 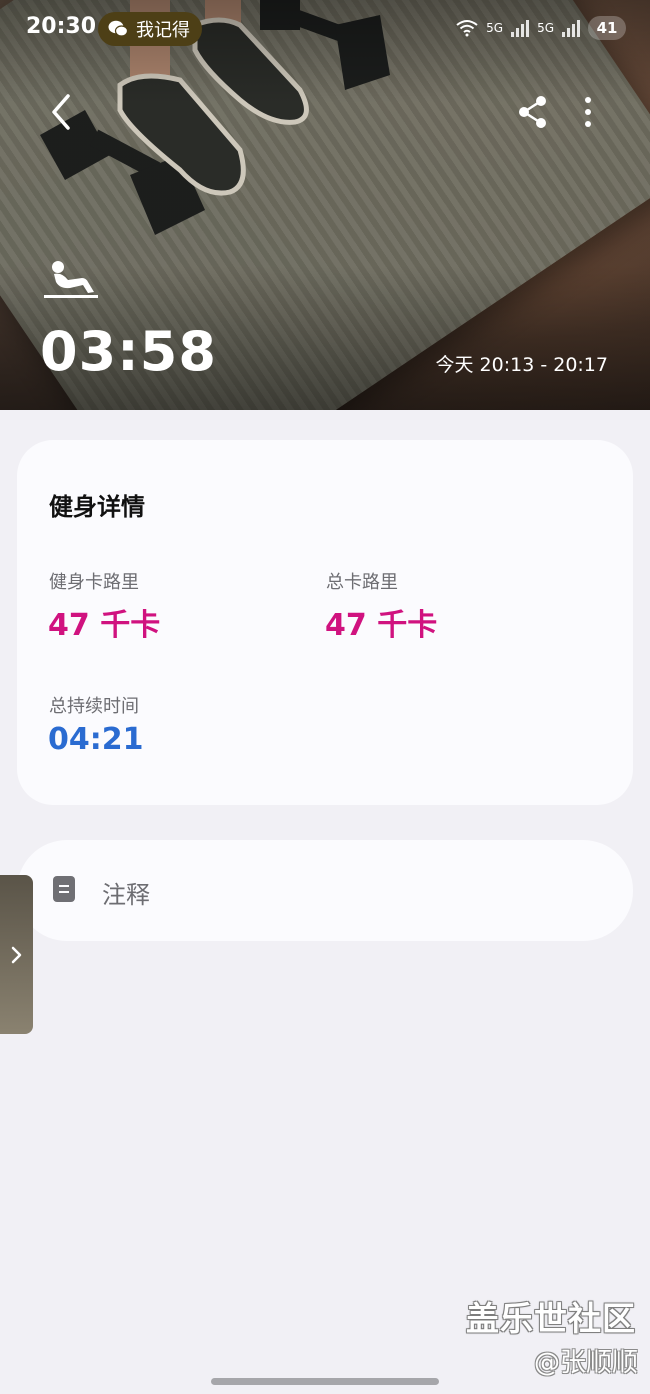 What do you see at coordinates (64, 889) in the screenshot?
I see `note-icon` at bounding box center [64, 889].